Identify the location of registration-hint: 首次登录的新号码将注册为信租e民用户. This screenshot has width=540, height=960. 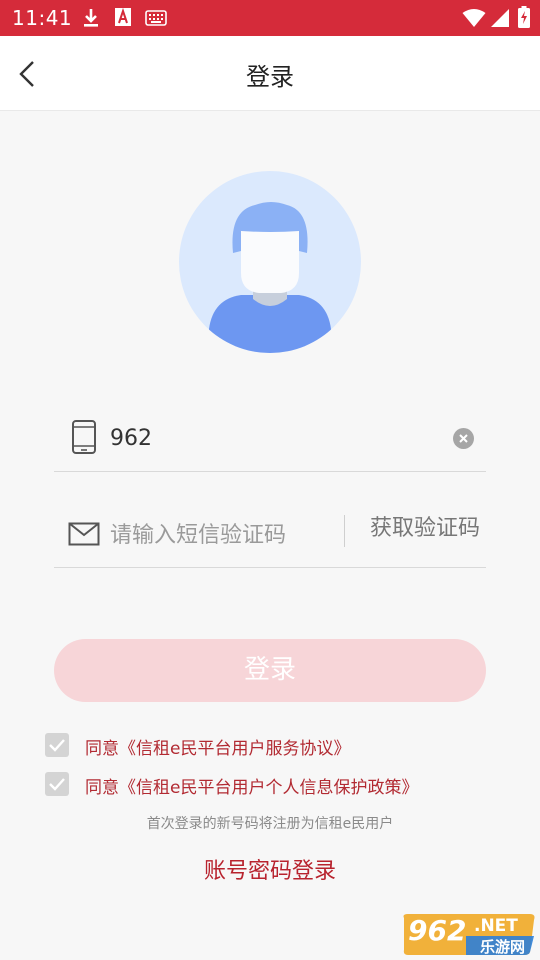
(270, 824).